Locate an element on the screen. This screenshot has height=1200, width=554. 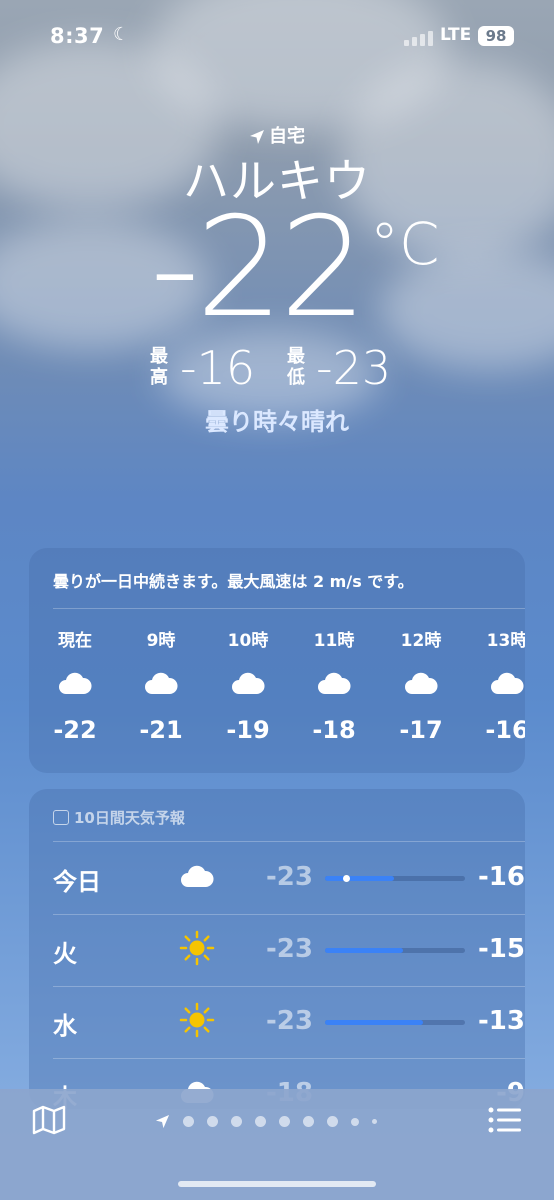
location-text: 自宅 is located at coordinates (287, 136).